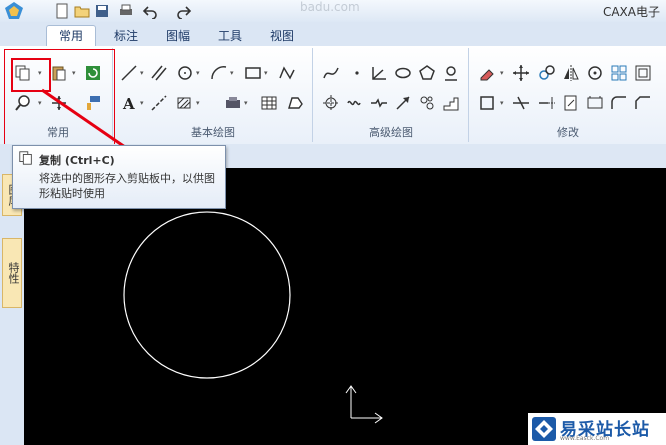  I want to click on watermark-logo-icon, so click(544, 429).